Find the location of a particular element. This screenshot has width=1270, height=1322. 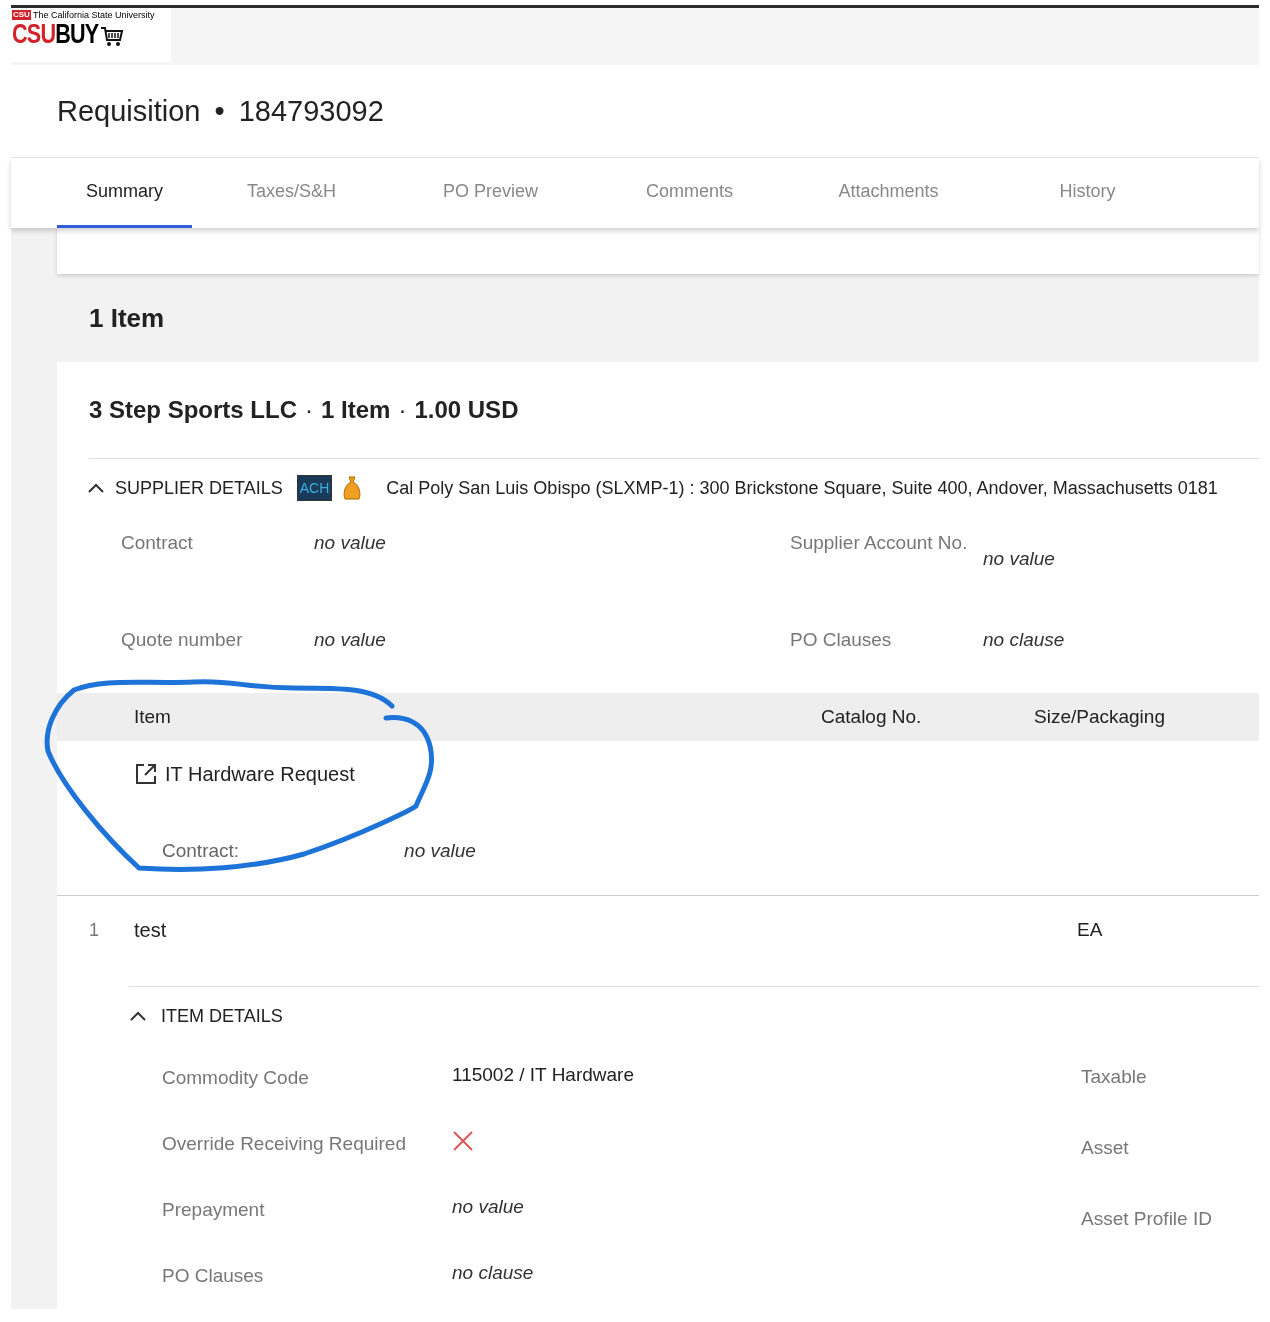

external-link-icon is located at coordinates (146, 774).